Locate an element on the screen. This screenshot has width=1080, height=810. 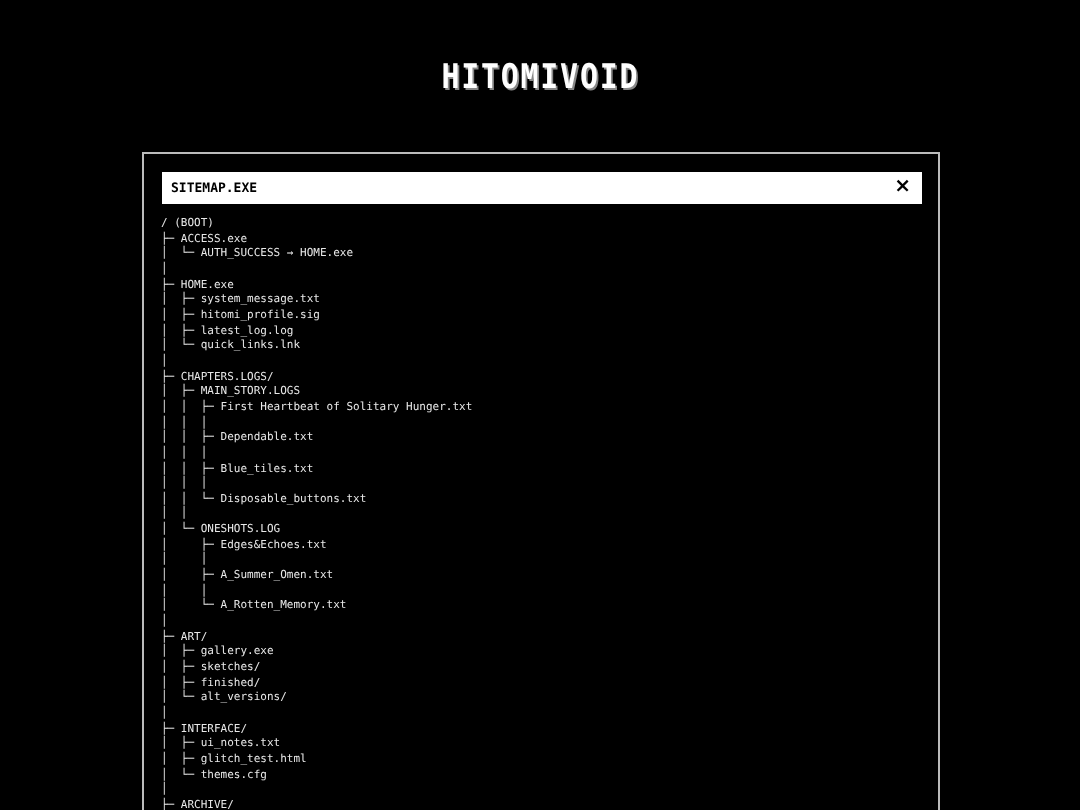
site-logo: HITOMIVOID is located at coordinates (540, 78).